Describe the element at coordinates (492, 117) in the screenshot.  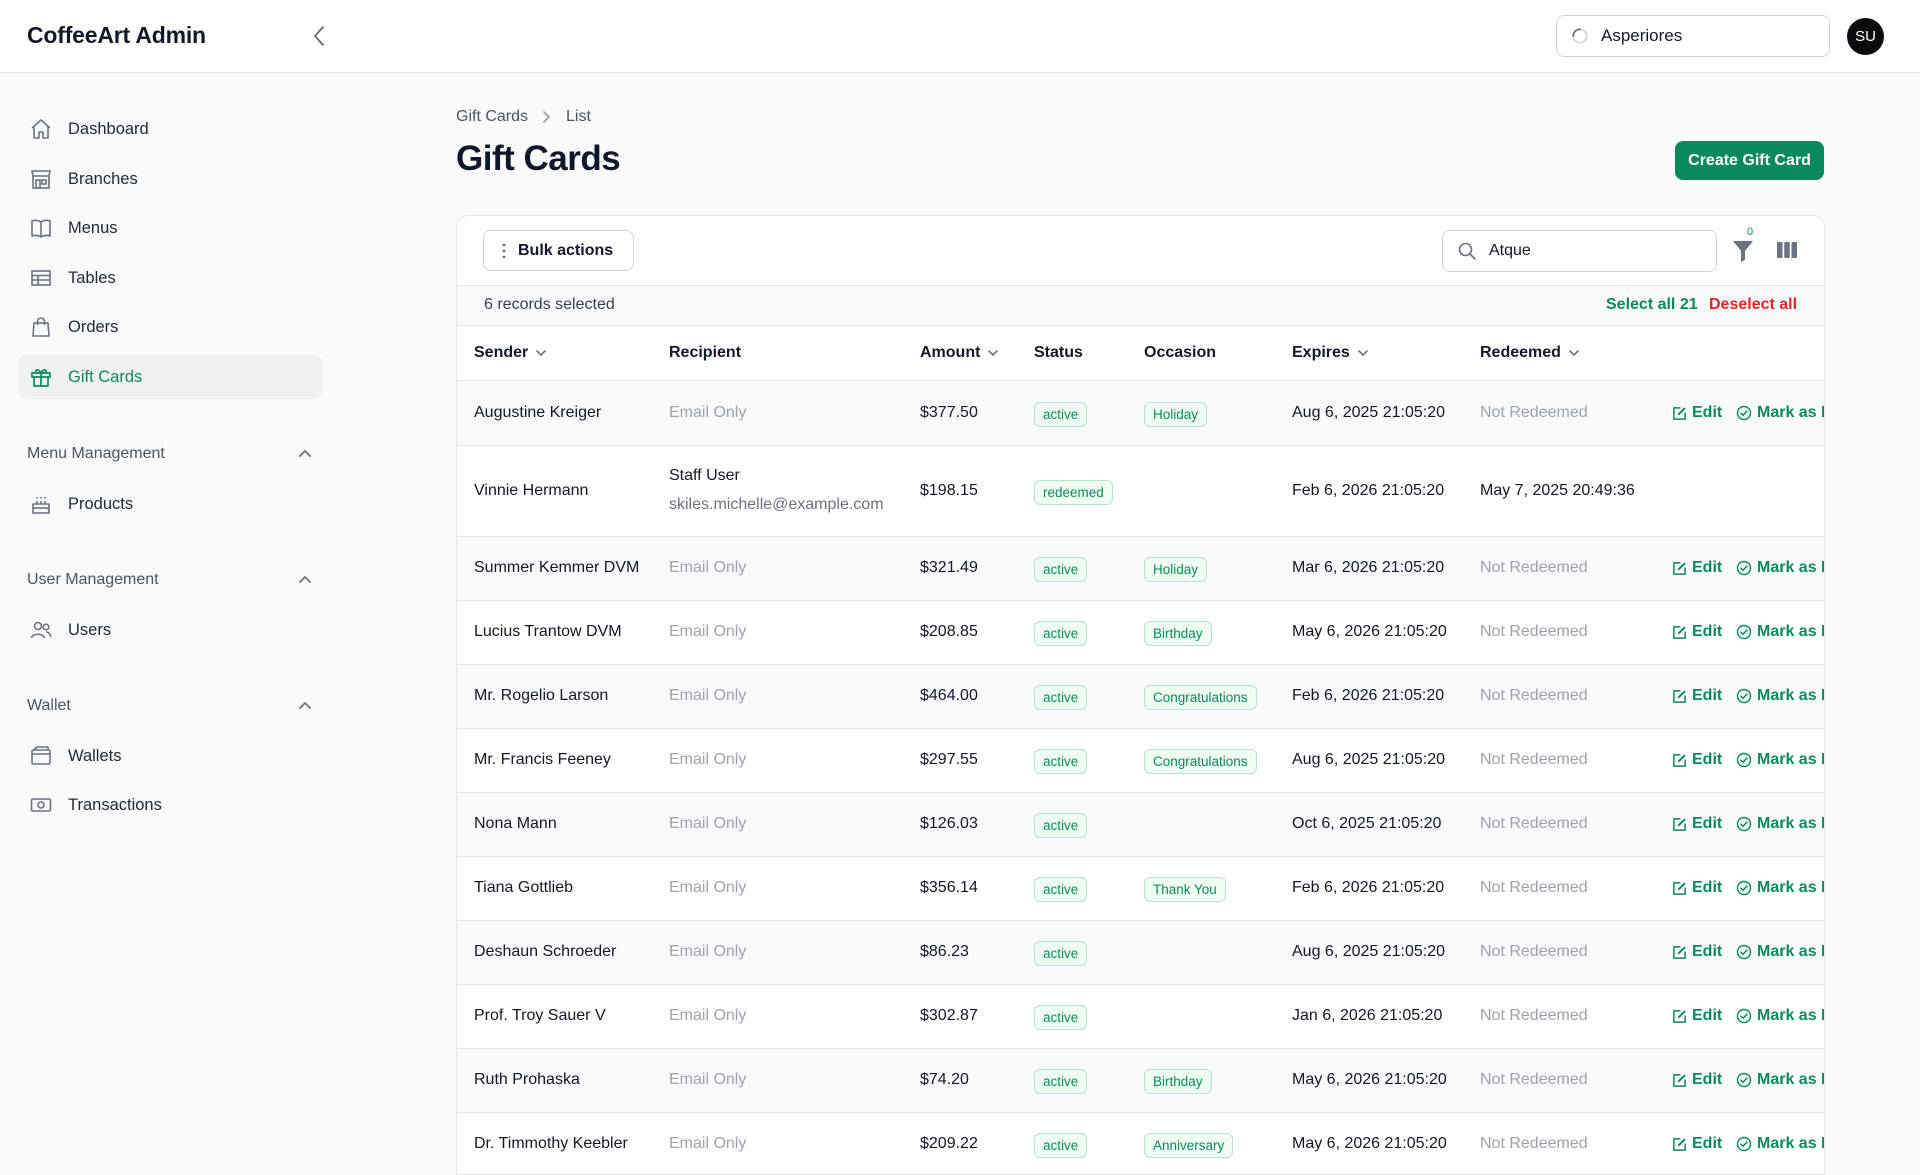
I see `breadcrumb-gift-cards: Gift Cards` at that location.